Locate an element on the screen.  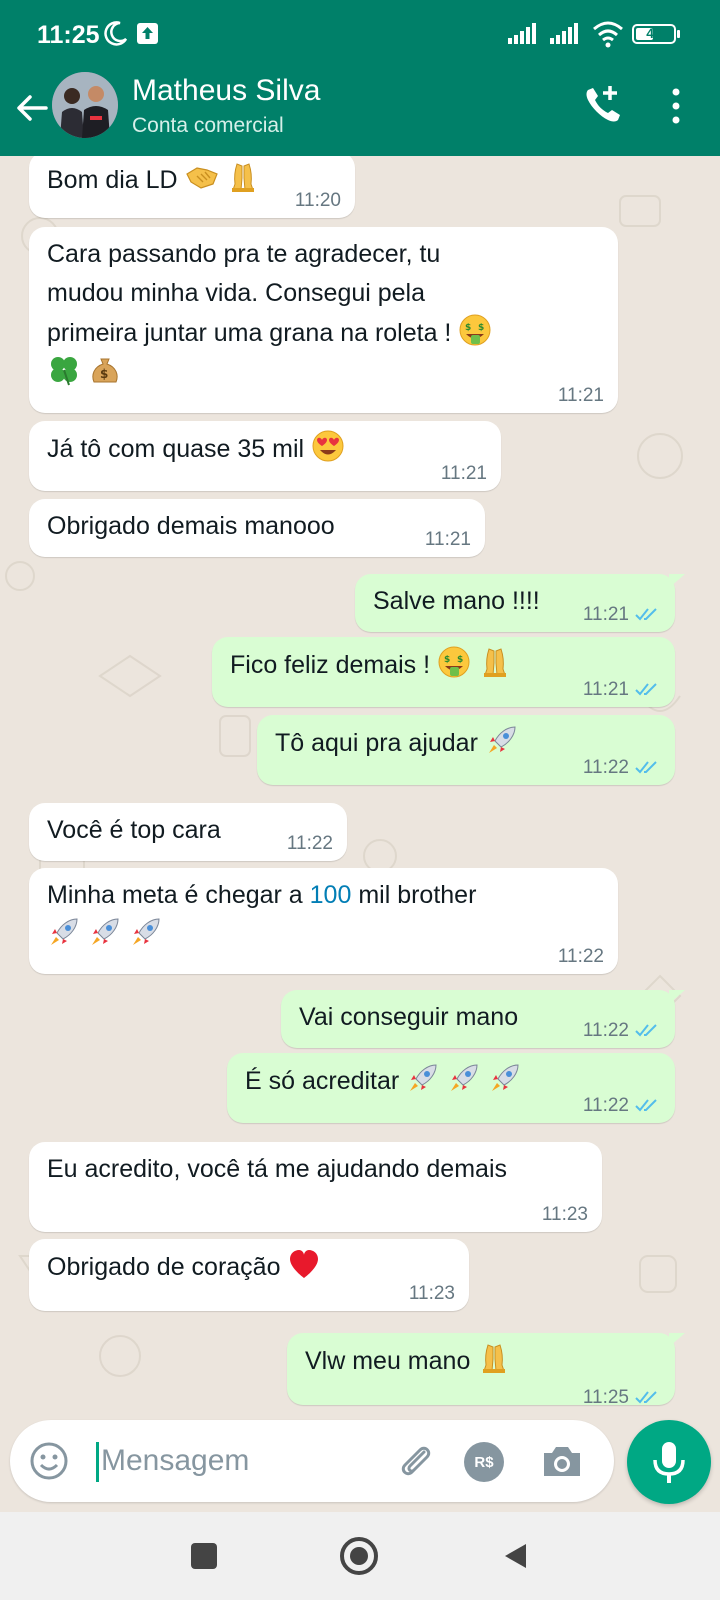
avatar is located at coordinates (85, 105).